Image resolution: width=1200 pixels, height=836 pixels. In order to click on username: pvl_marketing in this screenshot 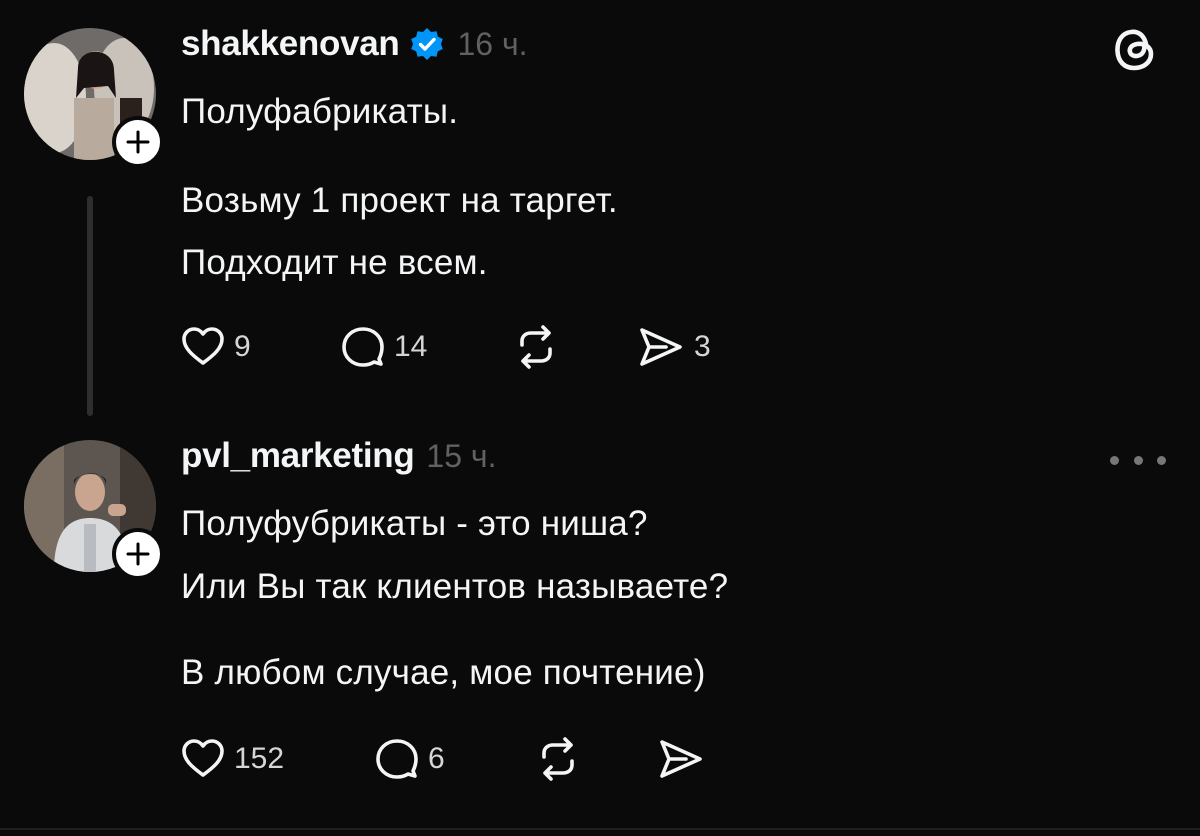, I will do `click(298, 456)`.